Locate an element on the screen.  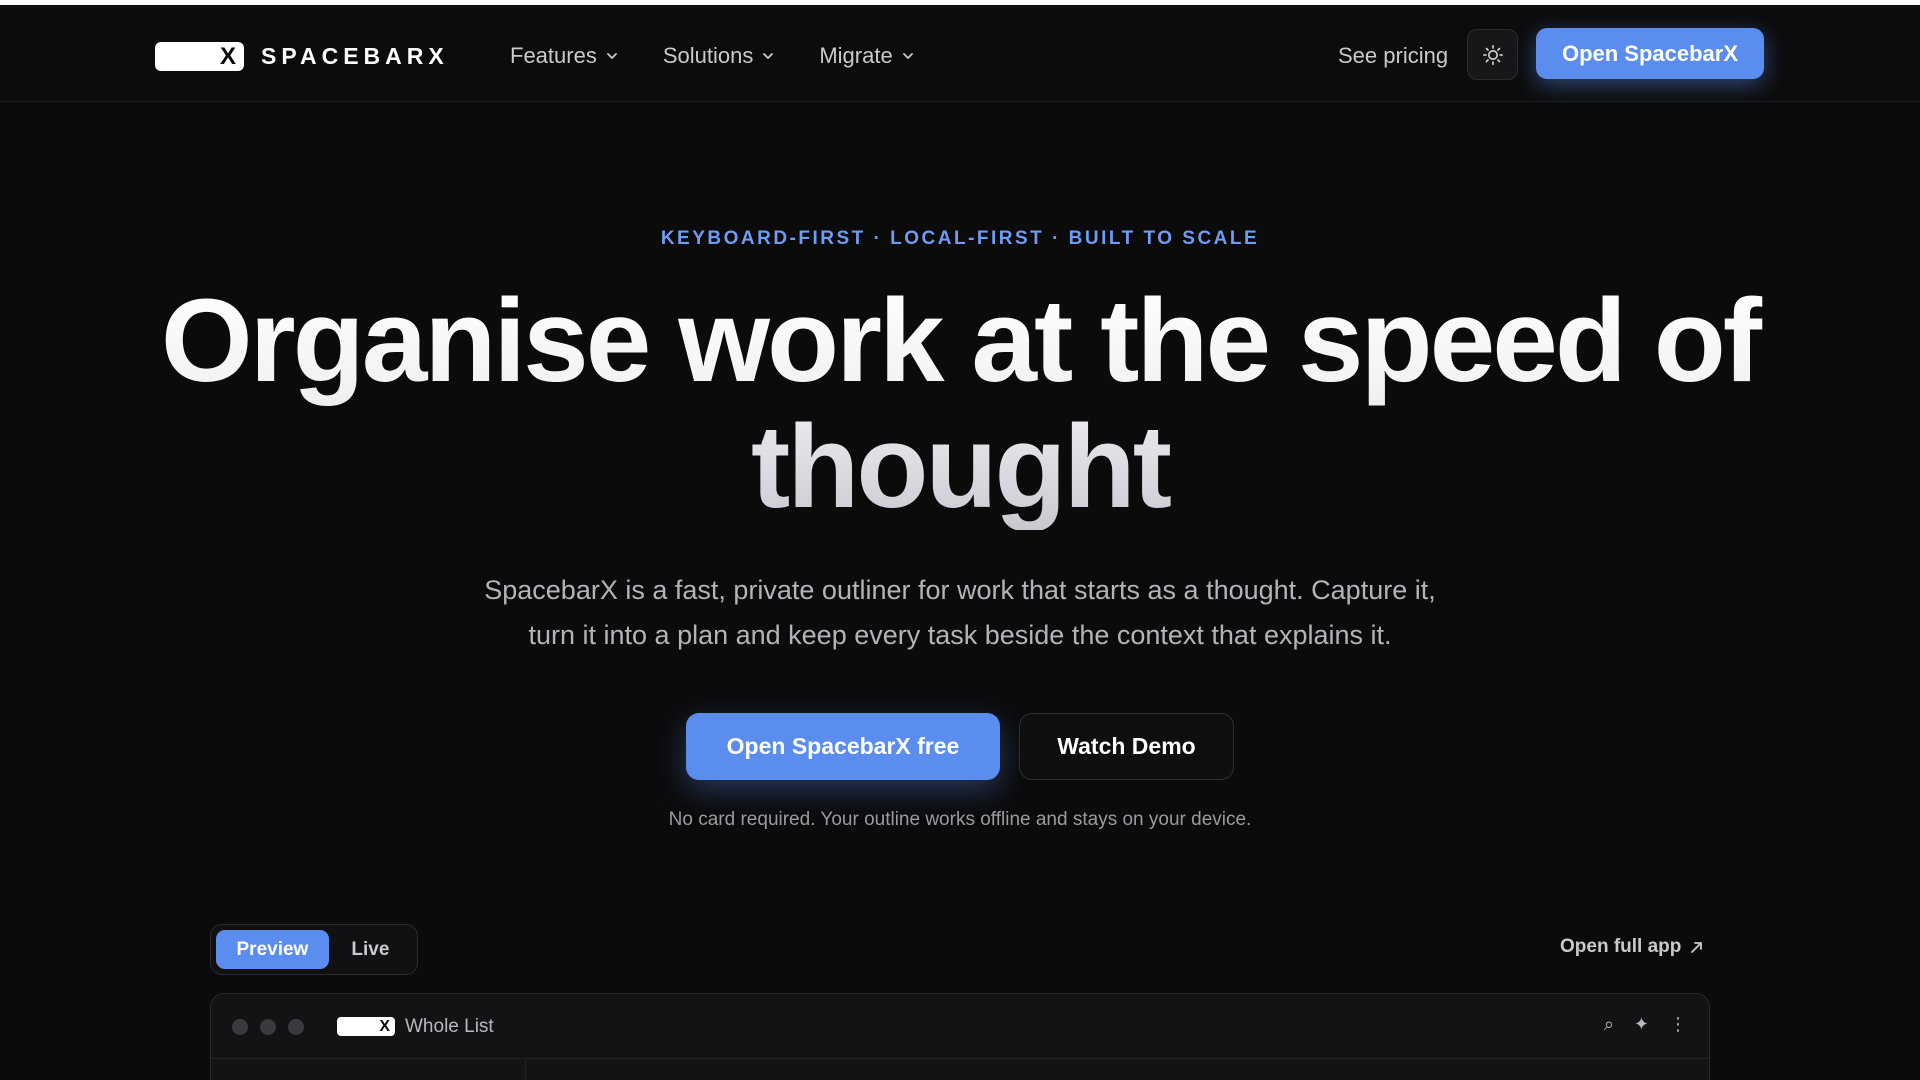
preview-live-toggle: Preview Live is located at coordinates (314, 949).